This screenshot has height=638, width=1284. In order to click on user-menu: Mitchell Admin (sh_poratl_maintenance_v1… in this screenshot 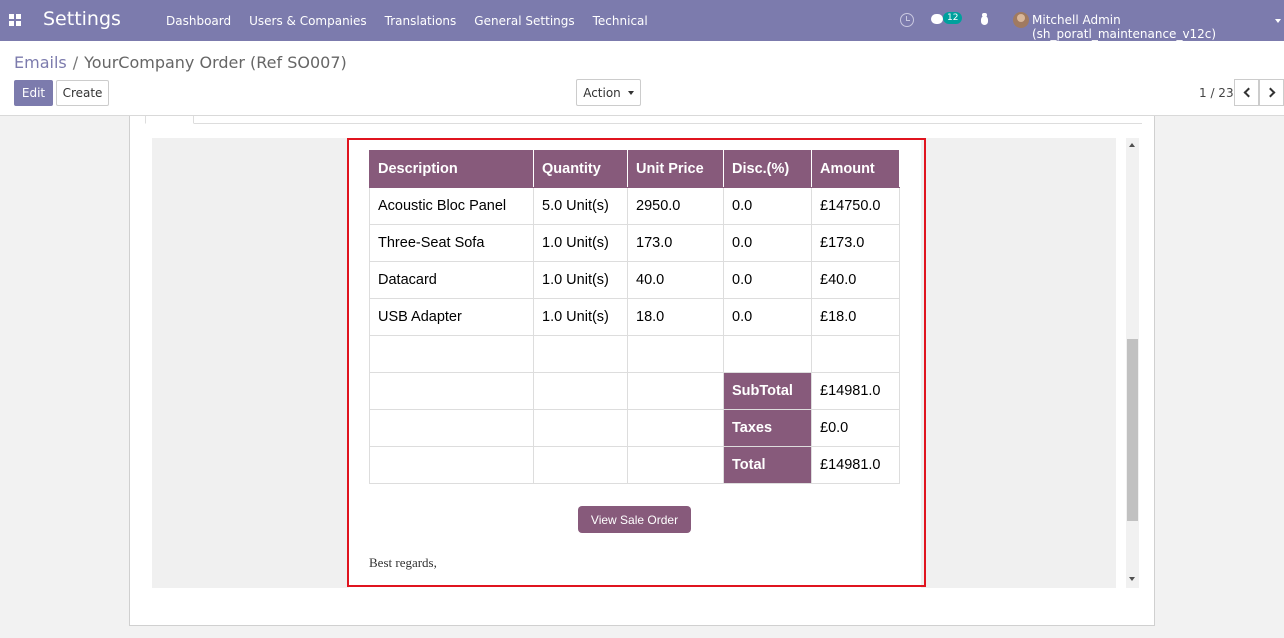, I will do `click(1158, 27)`.